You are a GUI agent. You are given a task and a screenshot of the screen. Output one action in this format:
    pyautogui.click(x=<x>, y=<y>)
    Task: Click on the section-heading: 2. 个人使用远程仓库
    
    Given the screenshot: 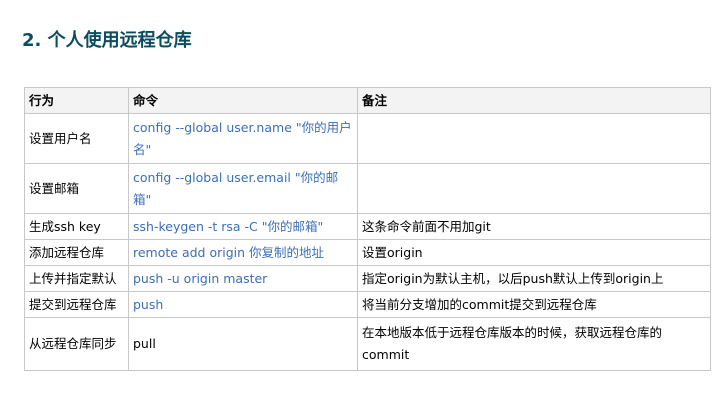 What is the action you would take?
    pyautogui.click(x=107, y=40)
    